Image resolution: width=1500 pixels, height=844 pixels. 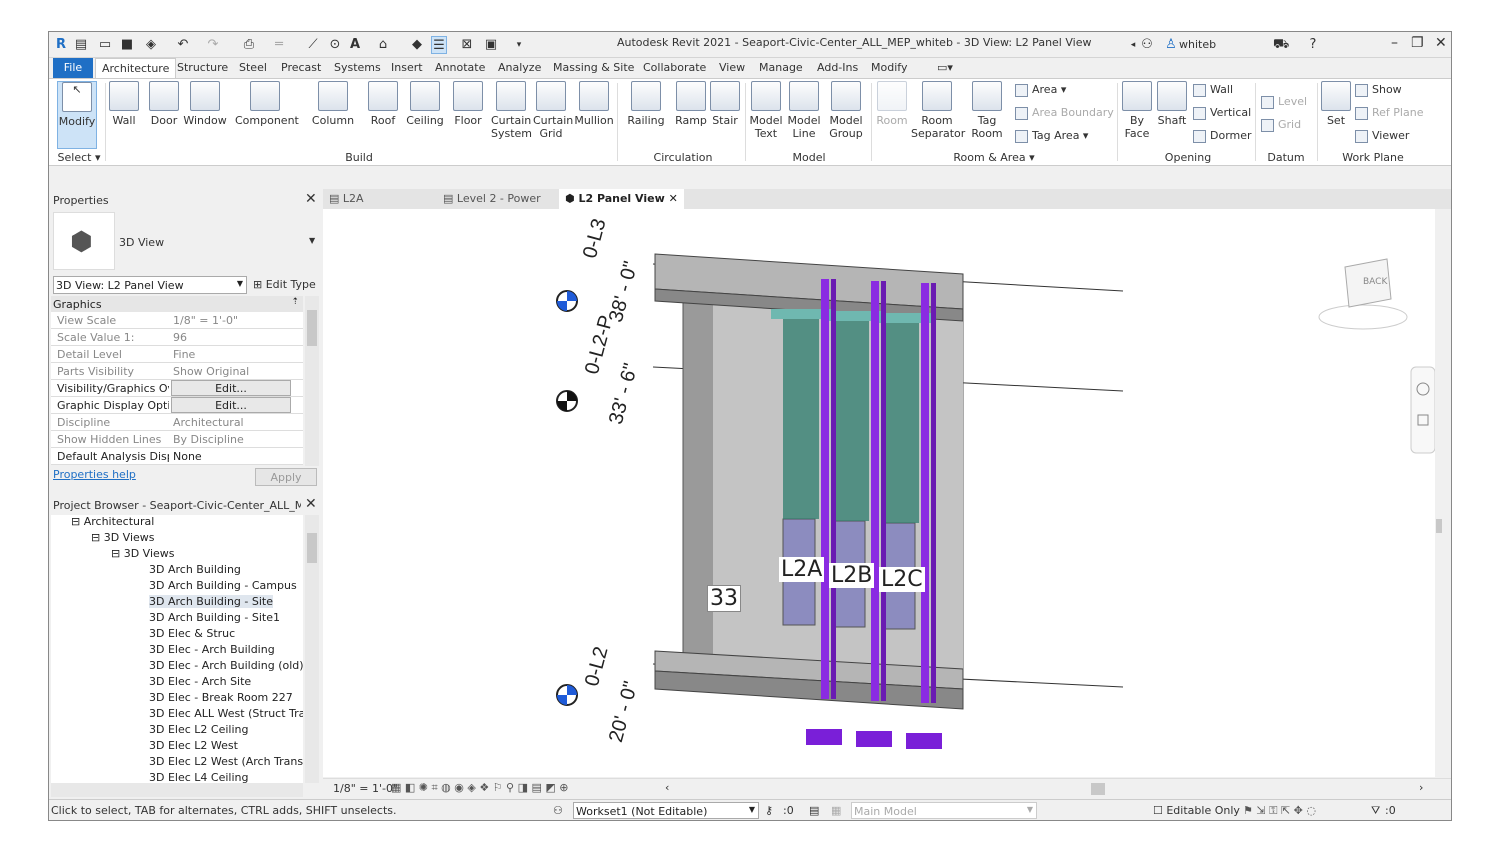 I want to click on view-tab-l2-panel-view: ⬢ L2 Panel View ✕, so click(x=621, y=199).